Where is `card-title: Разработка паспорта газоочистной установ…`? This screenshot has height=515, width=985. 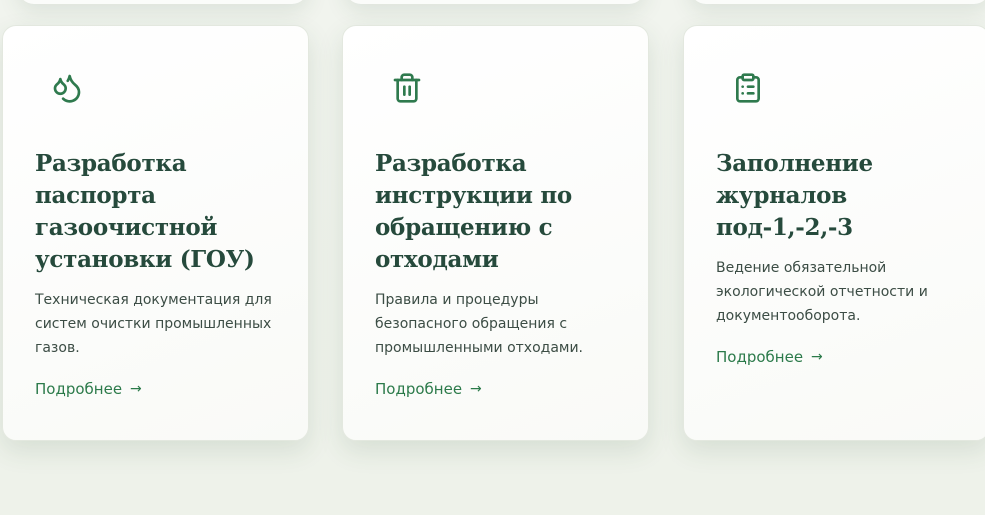
card-title: Разработка паспорта газоочистной установ… is located at coordinates (145, 211).